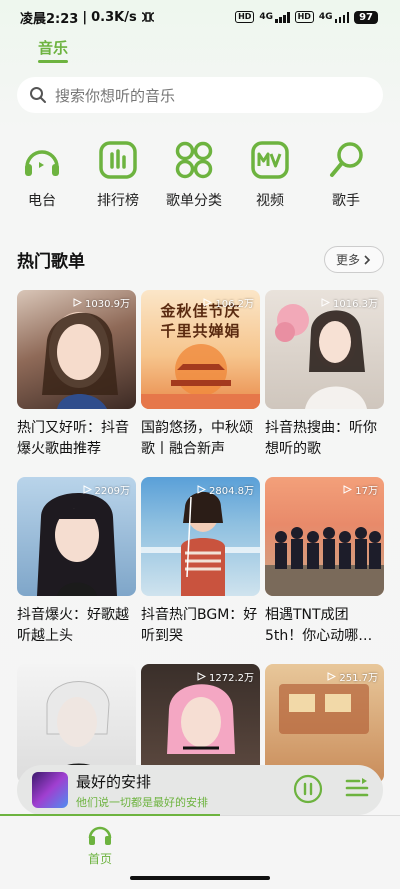  Describe the element at coordinates (114, 781) in the screenshot. I see `now-playing-title: 最好的安排` at that location.